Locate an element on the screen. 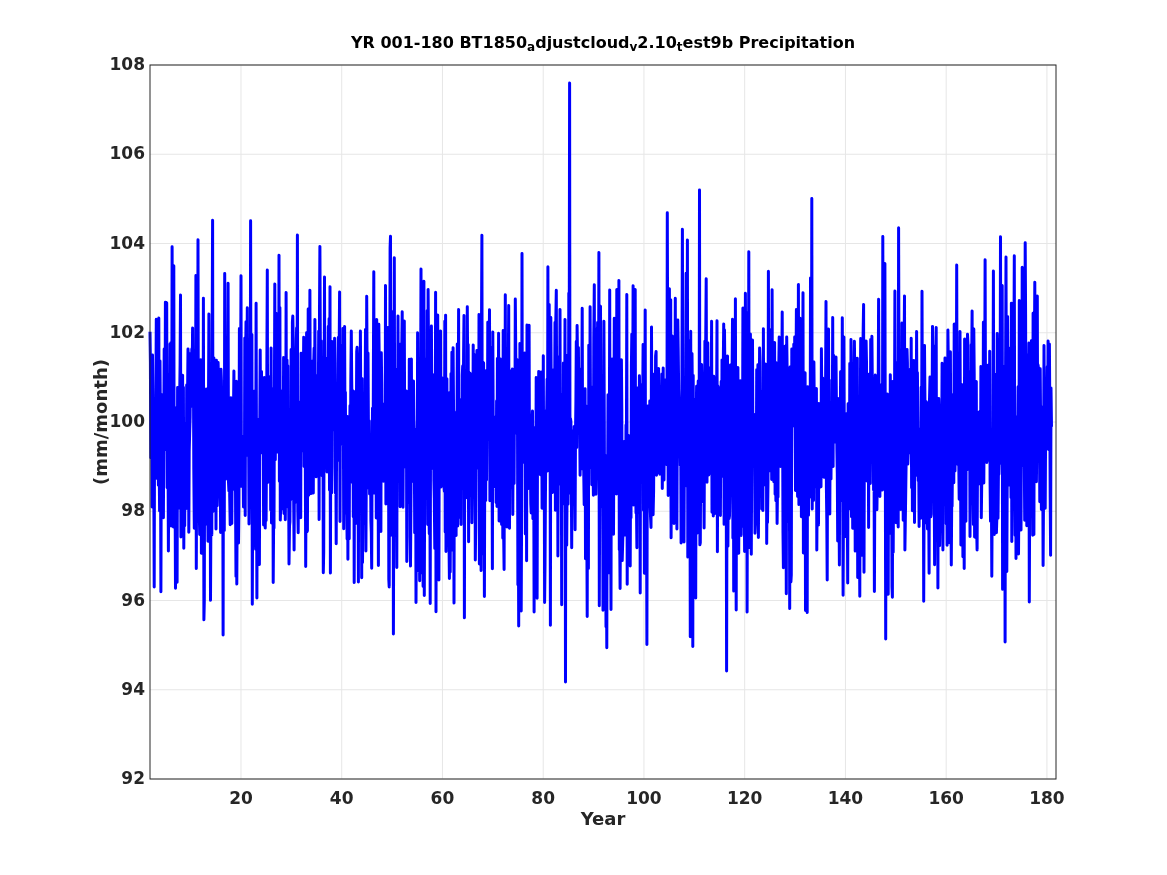 This screenshot has height=875, width=1167. chart-title: YR 001-180 BT1850$_{a}$djustcloud$_{v}$2.10$_{t}$est9b Precipitation is located at coordinates (603, 43).